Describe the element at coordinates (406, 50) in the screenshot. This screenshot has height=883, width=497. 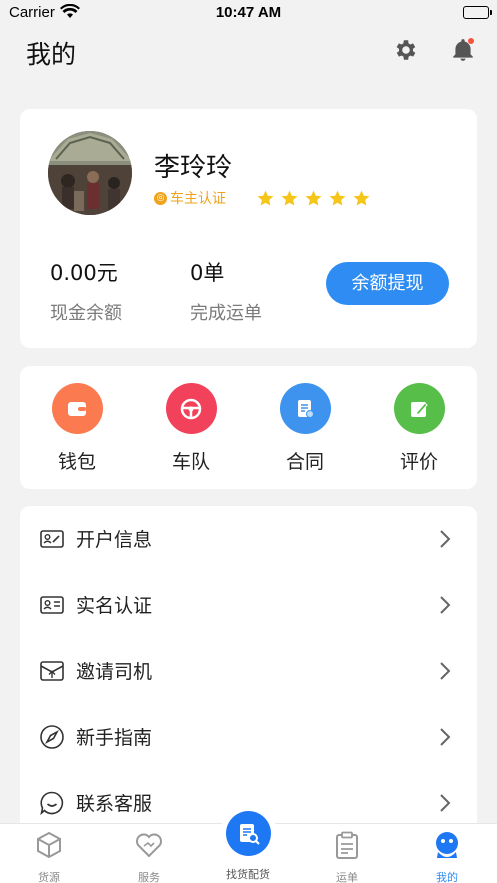
I see `settings-gear-icon` at that location.